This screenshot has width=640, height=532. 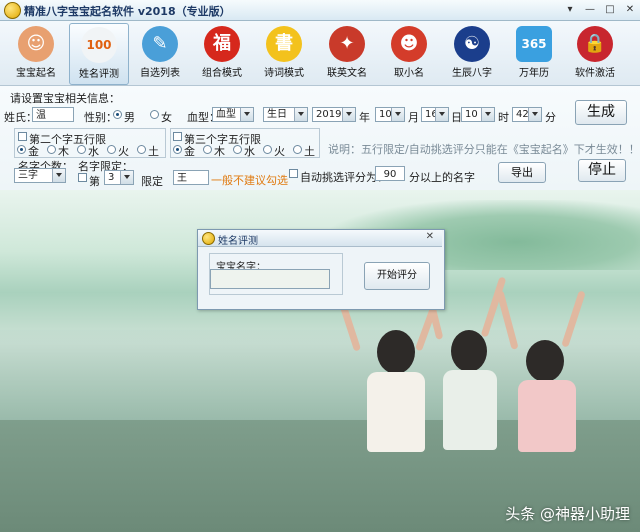 I want to click on third-char-element-label: 金, so click(x=189, y=151).